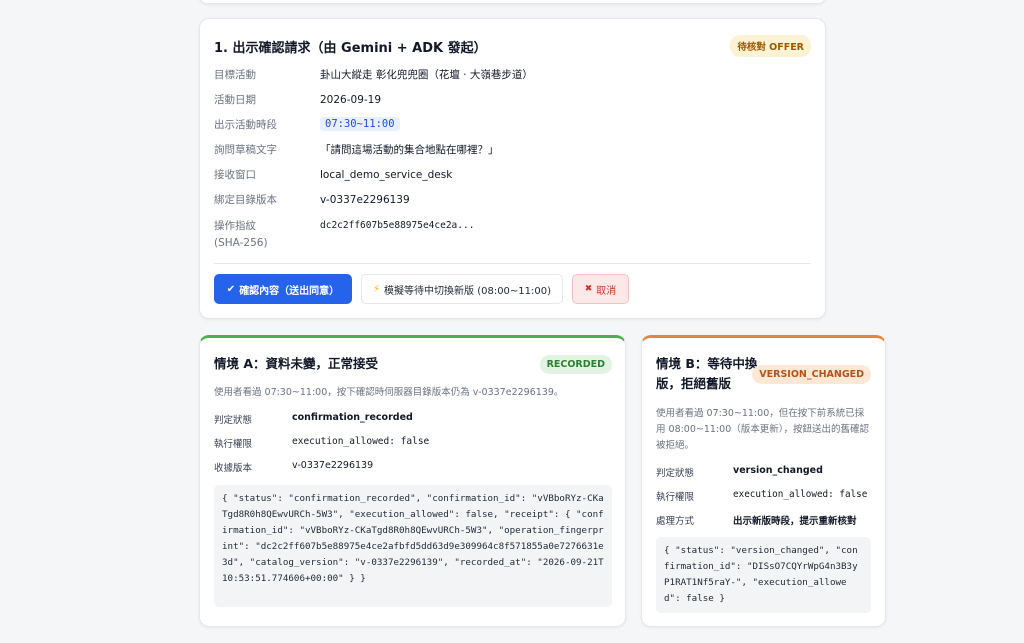 Image resolution: width=1024 pixels, height=643 pixels. Describe the element at coordinates (778, 470) in the screenshot. I see `row-value-status: version_changed` at that location.